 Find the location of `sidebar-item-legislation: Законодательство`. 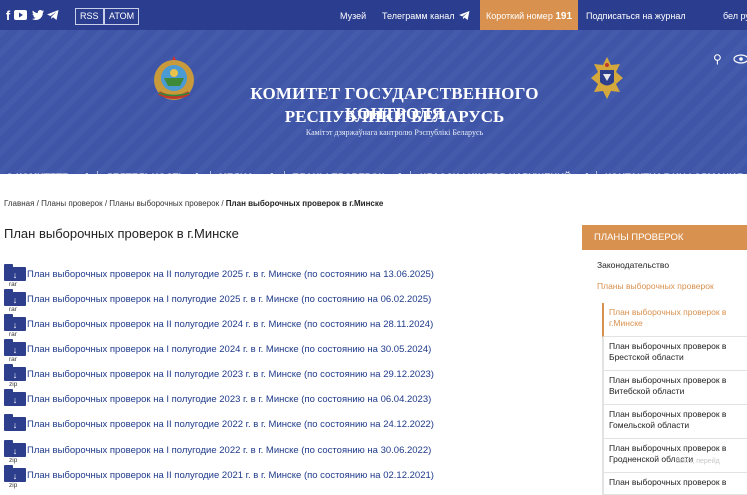

sidebar-item-legislation: Законодательство is located at coordinates (633, 265).